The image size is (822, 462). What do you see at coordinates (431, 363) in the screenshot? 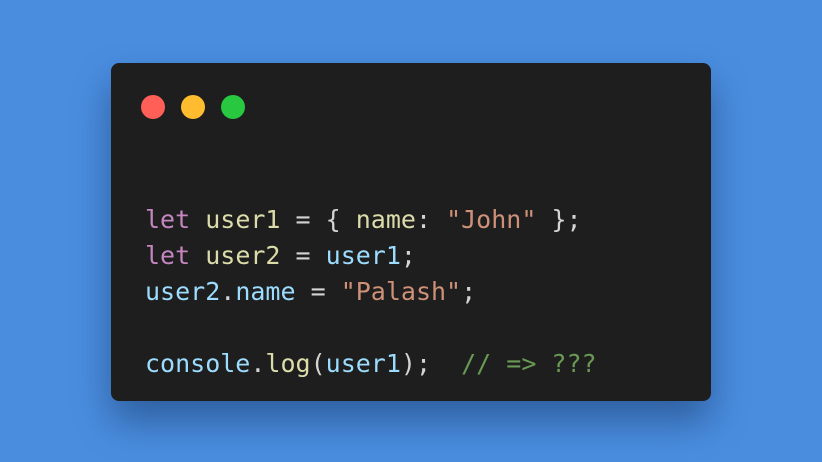
I see `code-token: );` at bounding box center [431, 363].